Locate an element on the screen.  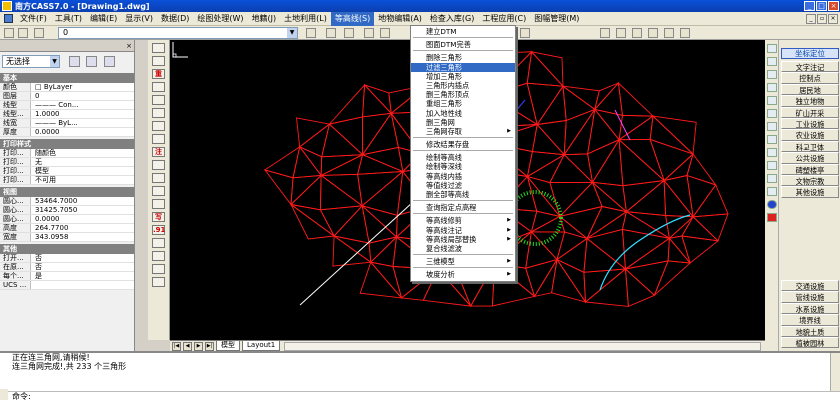
property-group-title: 其他 is located at coordinates (67, 249).